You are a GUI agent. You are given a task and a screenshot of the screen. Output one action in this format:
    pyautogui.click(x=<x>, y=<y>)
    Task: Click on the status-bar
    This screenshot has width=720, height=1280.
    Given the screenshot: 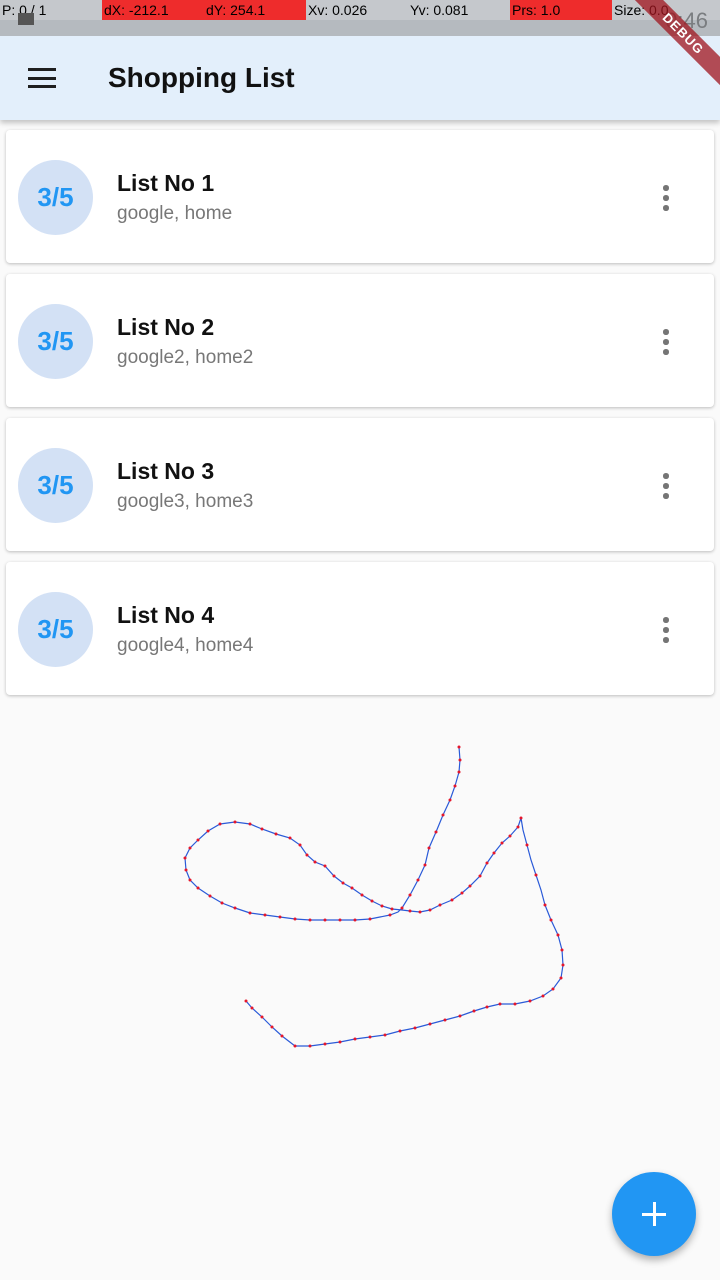 What is the action you would take?
    pyautogui.click(x=360, y=28)
    